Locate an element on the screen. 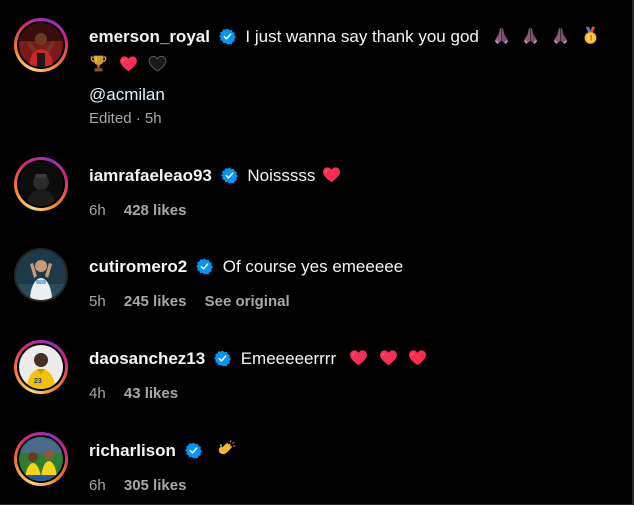  mention-link: @acmilan is located at coordinates (127, 94).